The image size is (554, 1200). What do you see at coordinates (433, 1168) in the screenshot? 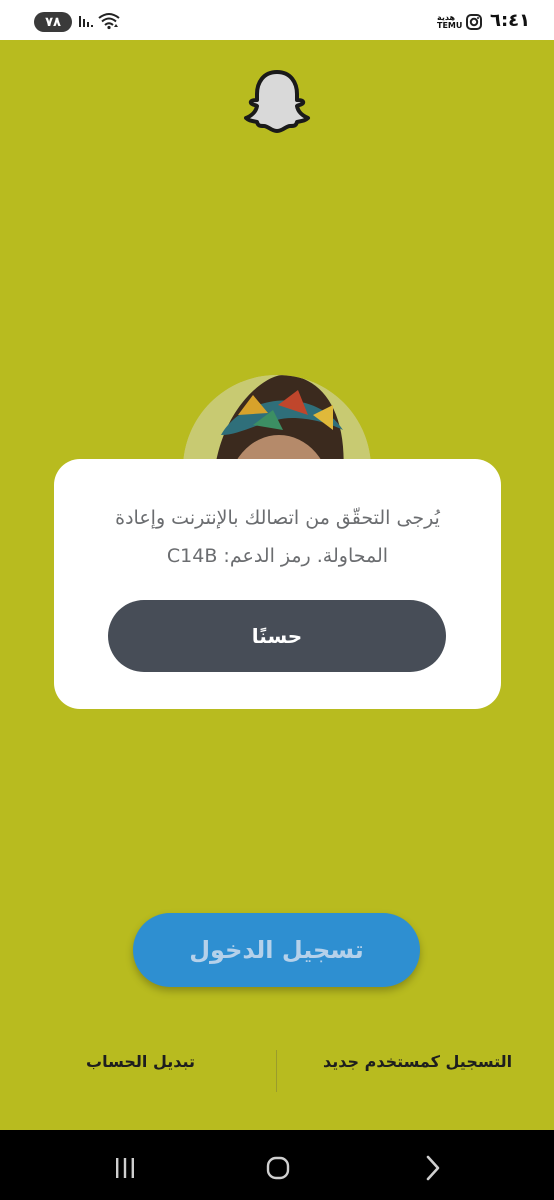
I see `back-icon` at bounding box center [433, 1168].